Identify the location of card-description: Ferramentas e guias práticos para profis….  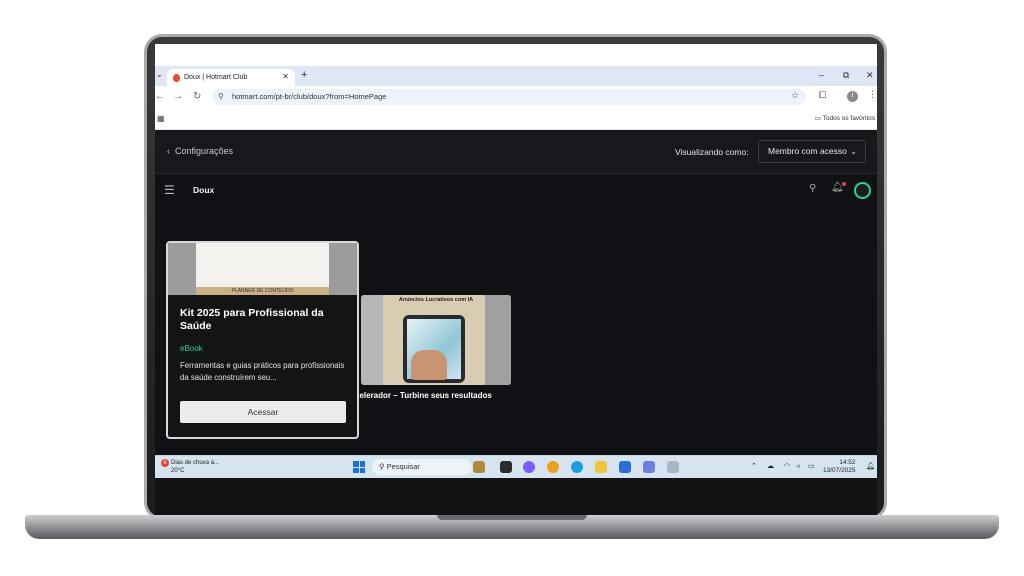
(262, 371).